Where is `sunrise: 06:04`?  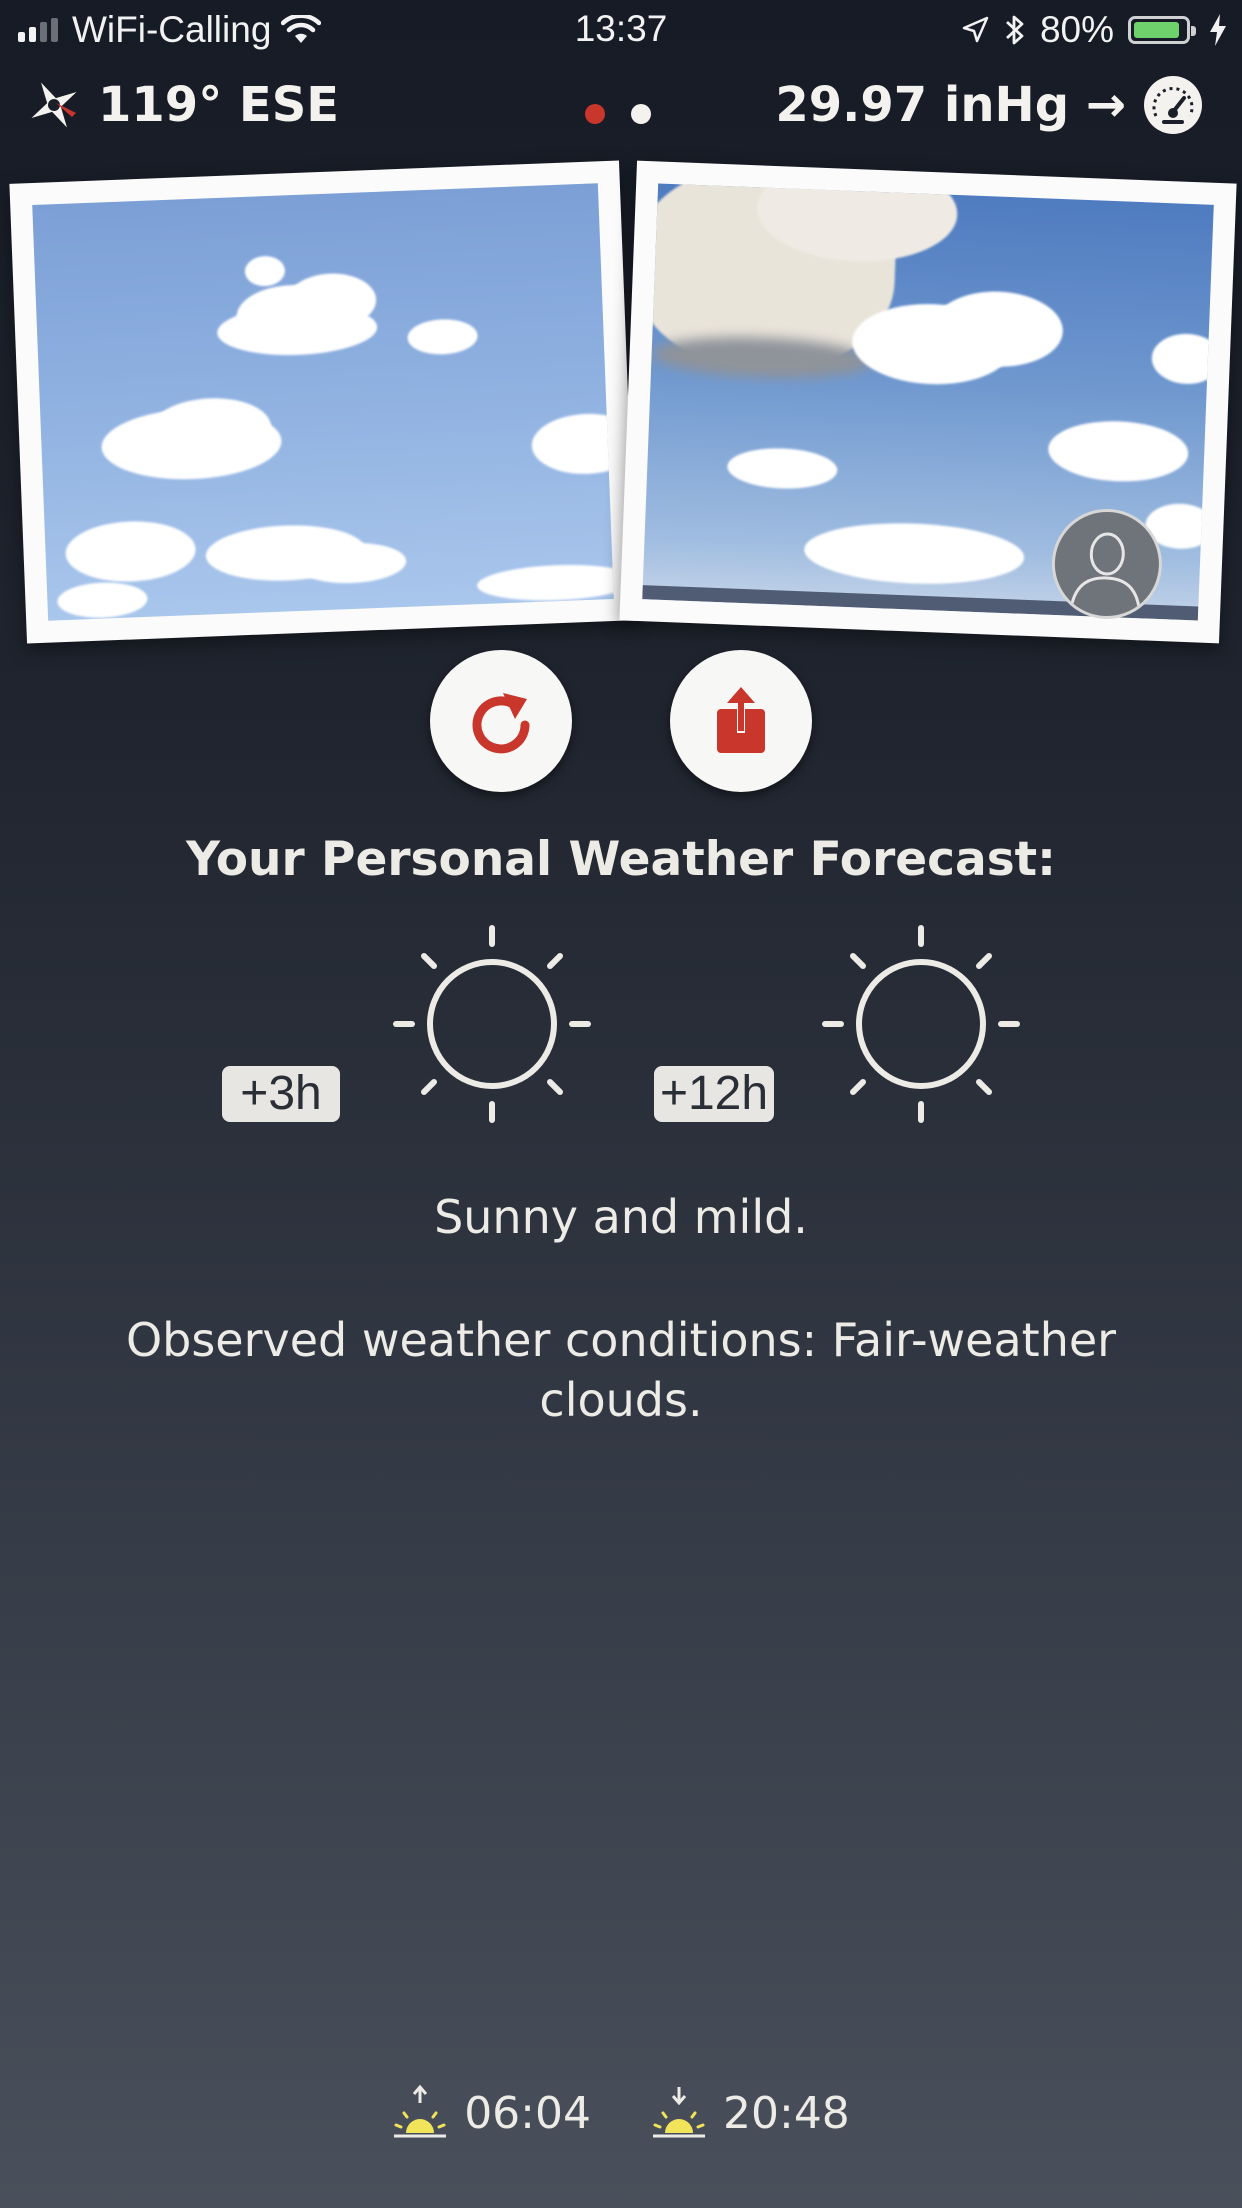 sunrise: 06:04 is located at coordinates (491, 2113).